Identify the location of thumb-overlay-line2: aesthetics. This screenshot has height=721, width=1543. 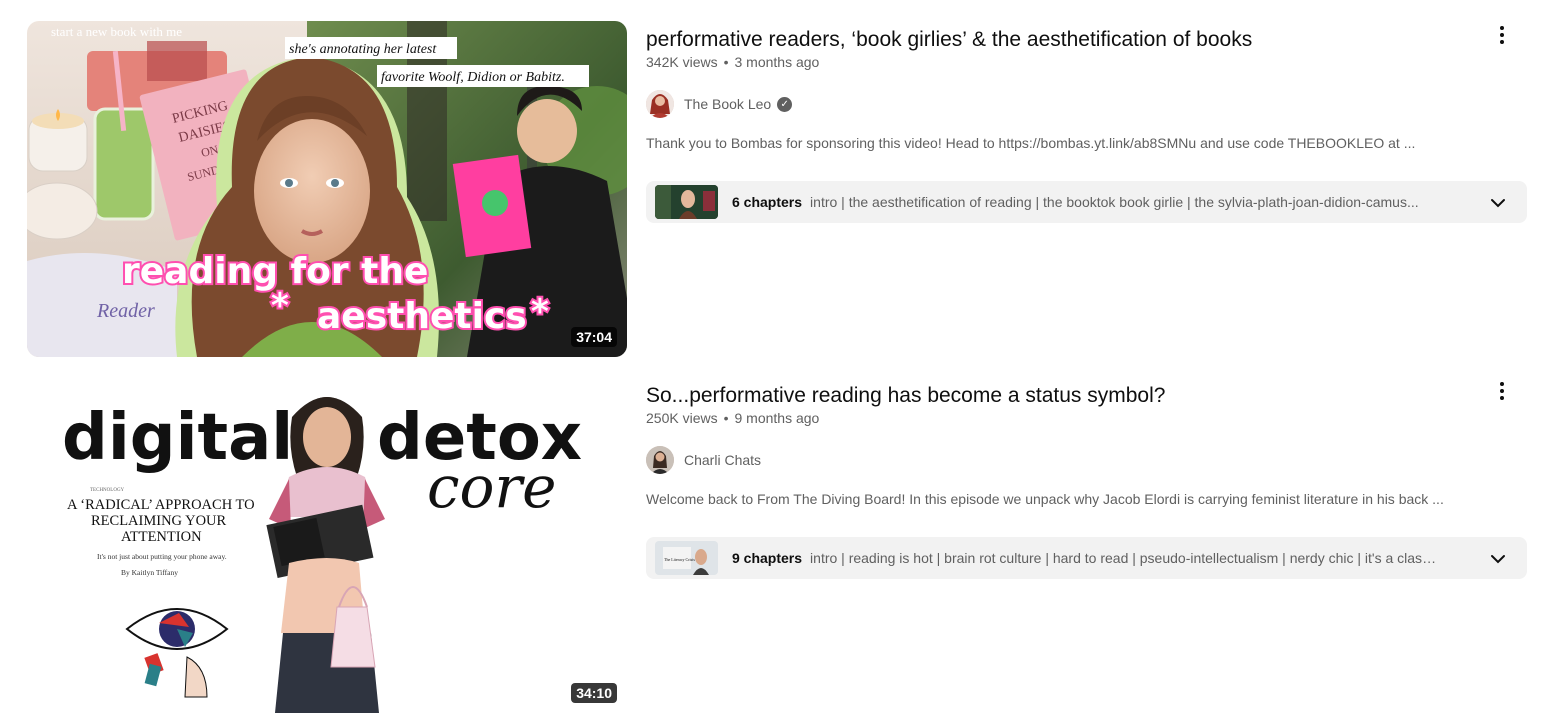
(422, 316).